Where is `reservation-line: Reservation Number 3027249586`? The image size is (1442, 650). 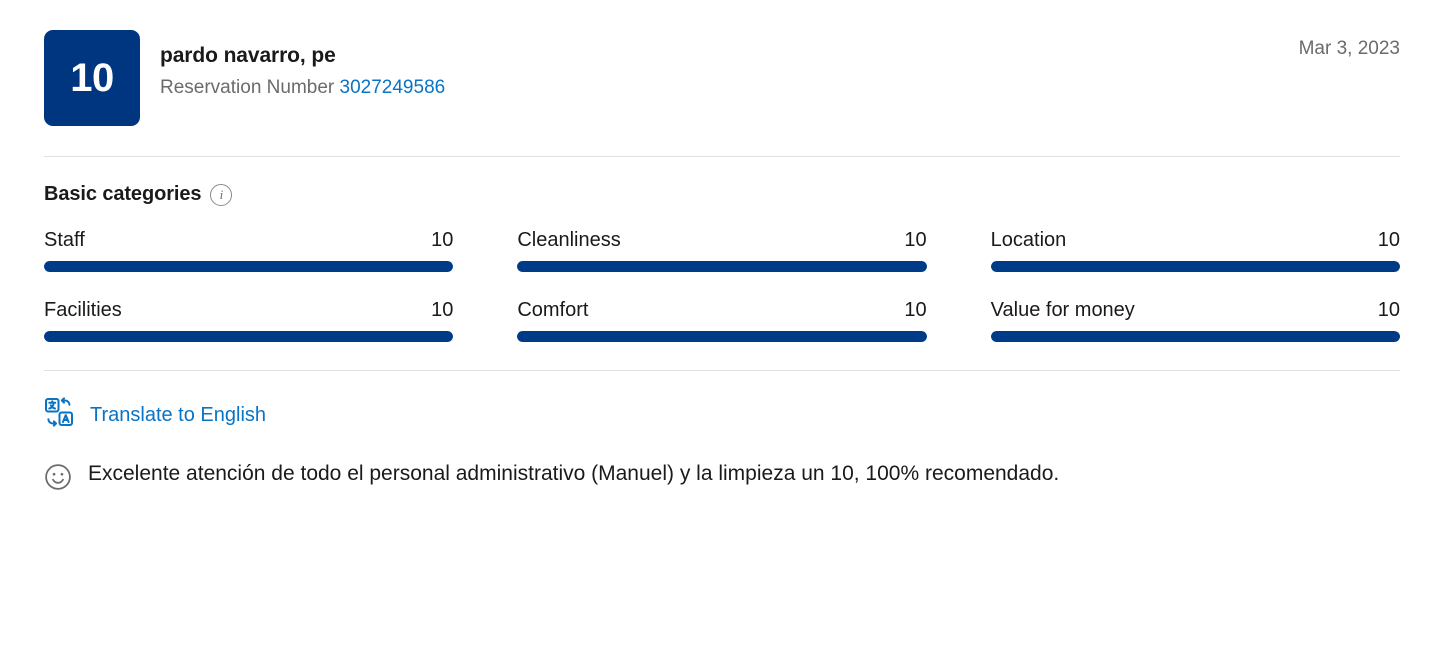
reservation-line: Reservation Number 3027249586 is located at coordinates (780, 88).